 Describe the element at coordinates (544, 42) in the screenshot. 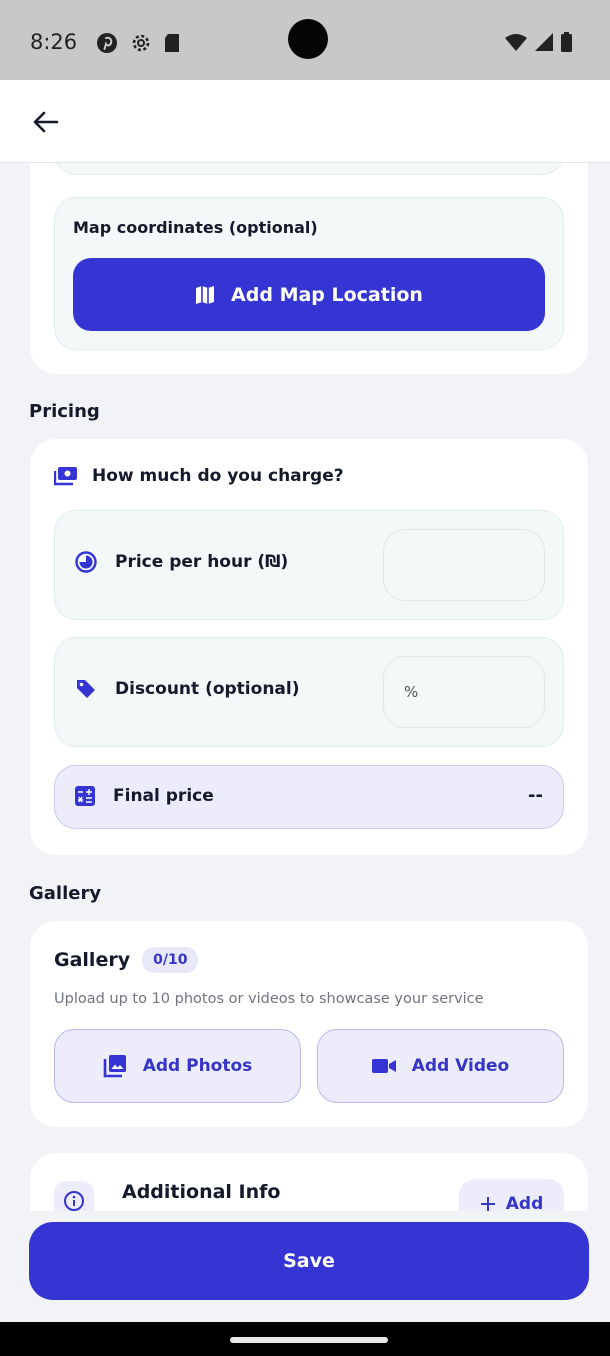

I see `signal-icon` at that location.